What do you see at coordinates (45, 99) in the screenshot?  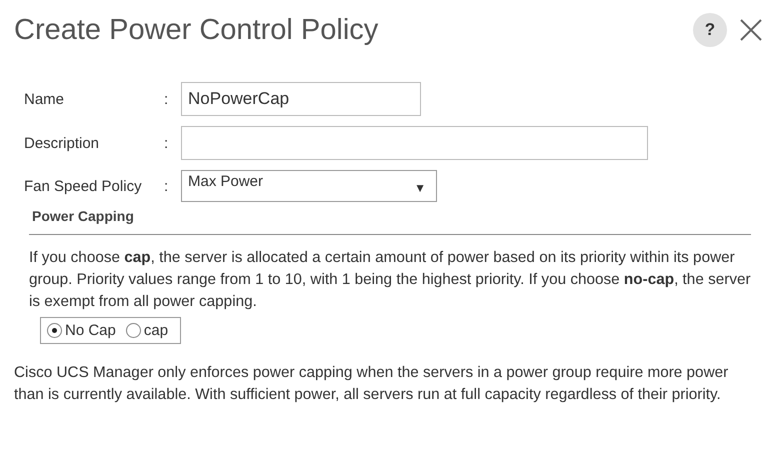 I see `field-label: Name` at bounding box center [45, 99].